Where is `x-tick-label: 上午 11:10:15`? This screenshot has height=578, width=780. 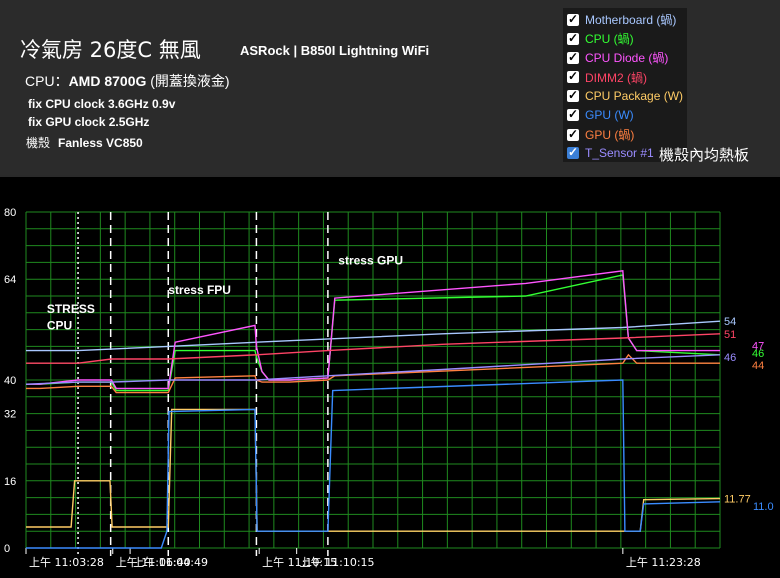
x-tick-label: 上午 11:10:15 is located at coordinates (337, 562).